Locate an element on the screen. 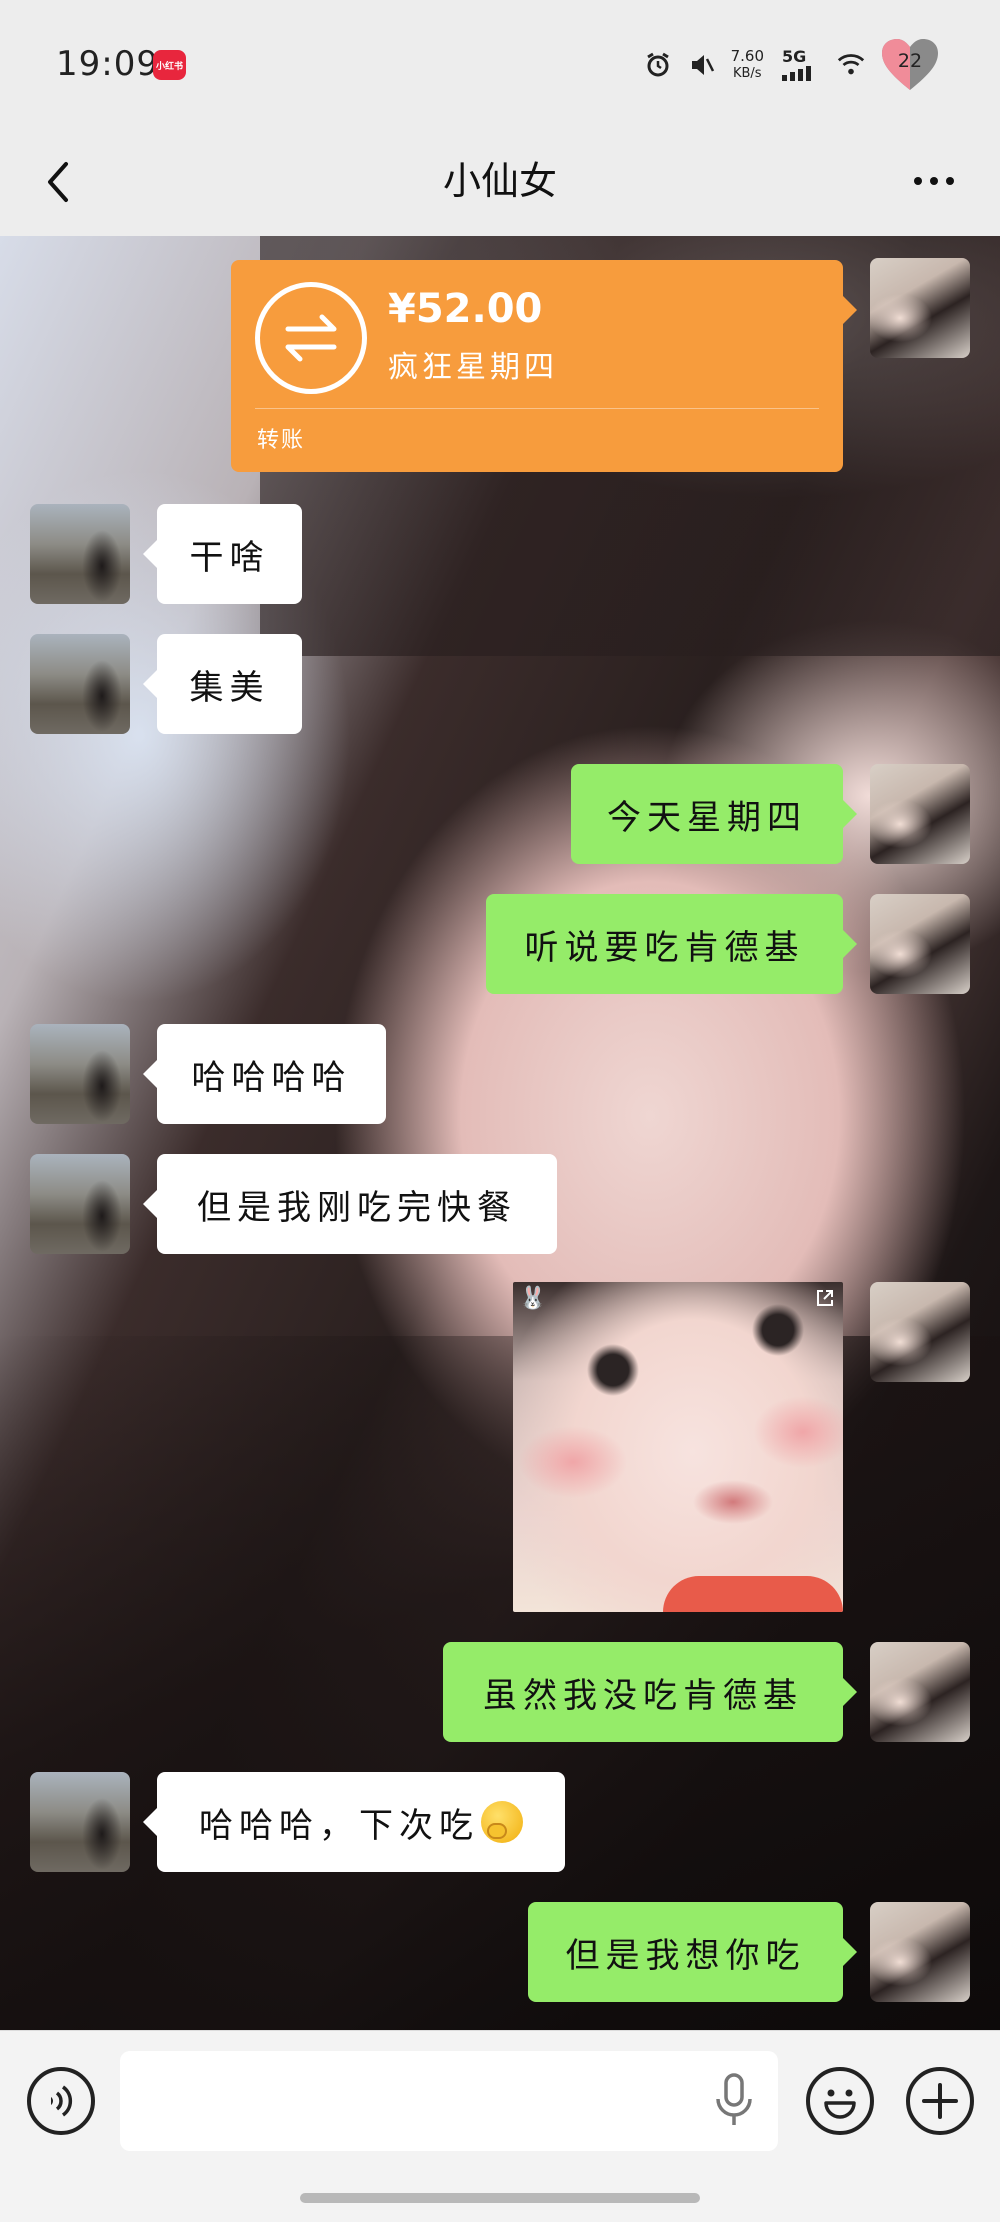 The image size is (1000, 2222). outgoing-message-bubble: 虽然我没吃肯德基 is located at coordinates (650, 1692).